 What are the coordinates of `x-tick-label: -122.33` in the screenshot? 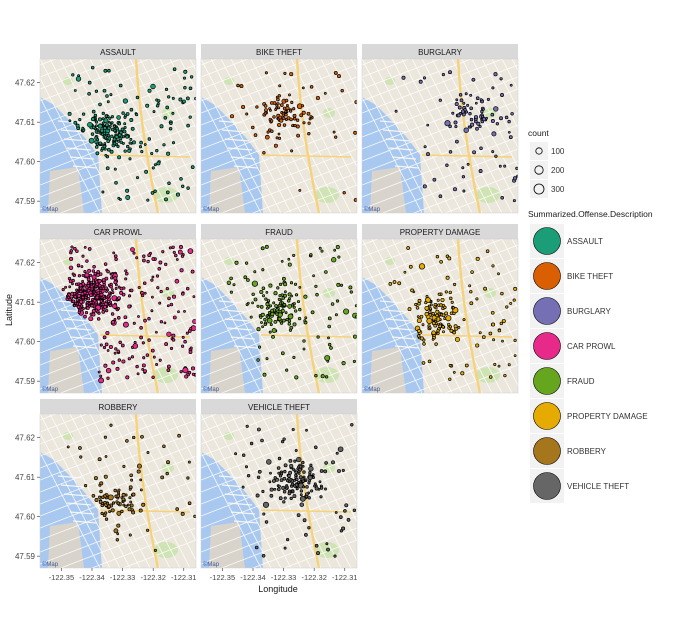 It's located at (122, 577).